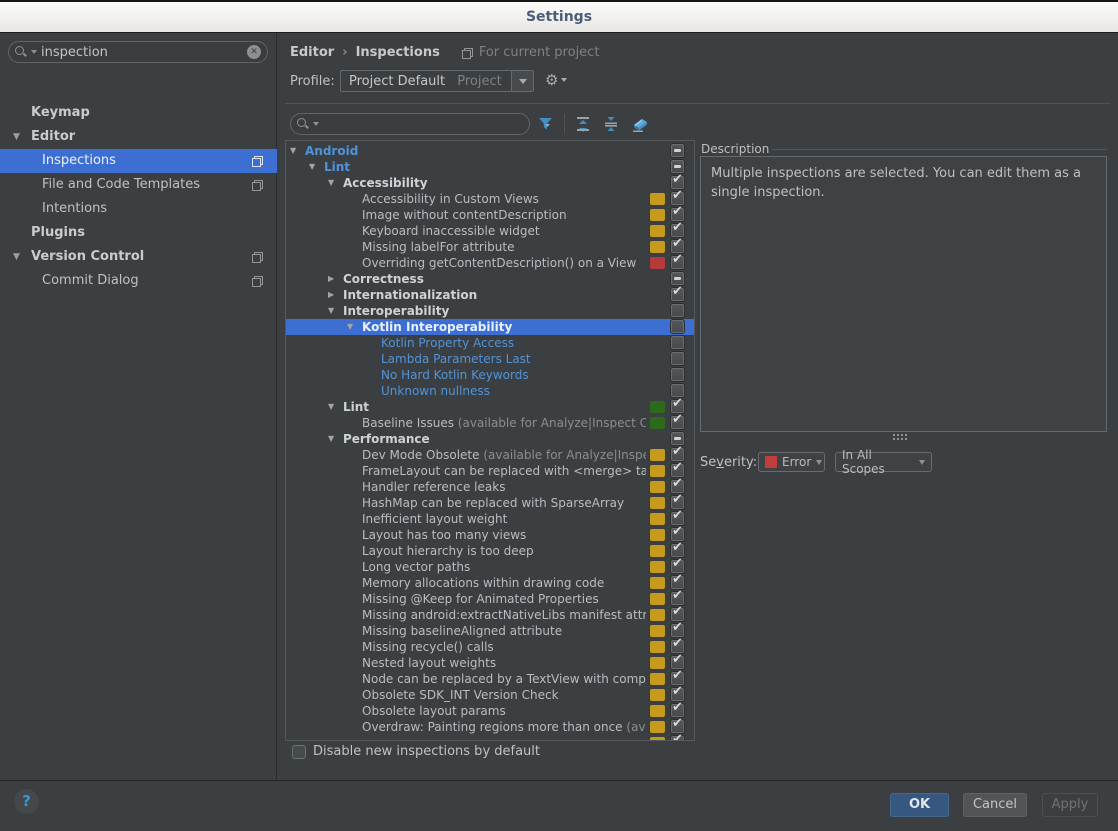 The height and width of the screenshot is (831, 1118). Describe the element at coordinates (883, 462) in the screenshot. I see `scope-combobox: In All Scopes` at that location.